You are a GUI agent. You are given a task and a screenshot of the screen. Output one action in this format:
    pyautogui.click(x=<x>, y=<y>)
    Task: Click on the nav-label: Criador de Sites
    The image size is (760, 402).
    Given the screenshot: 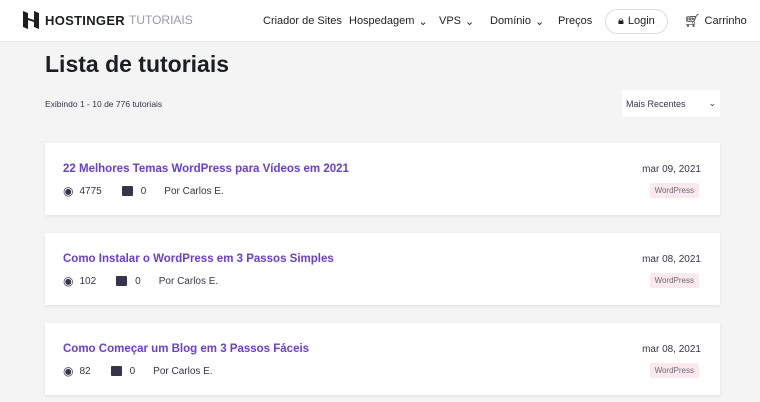 What is the action you would take?
    pyautogui.click(x=302, y=21)
    